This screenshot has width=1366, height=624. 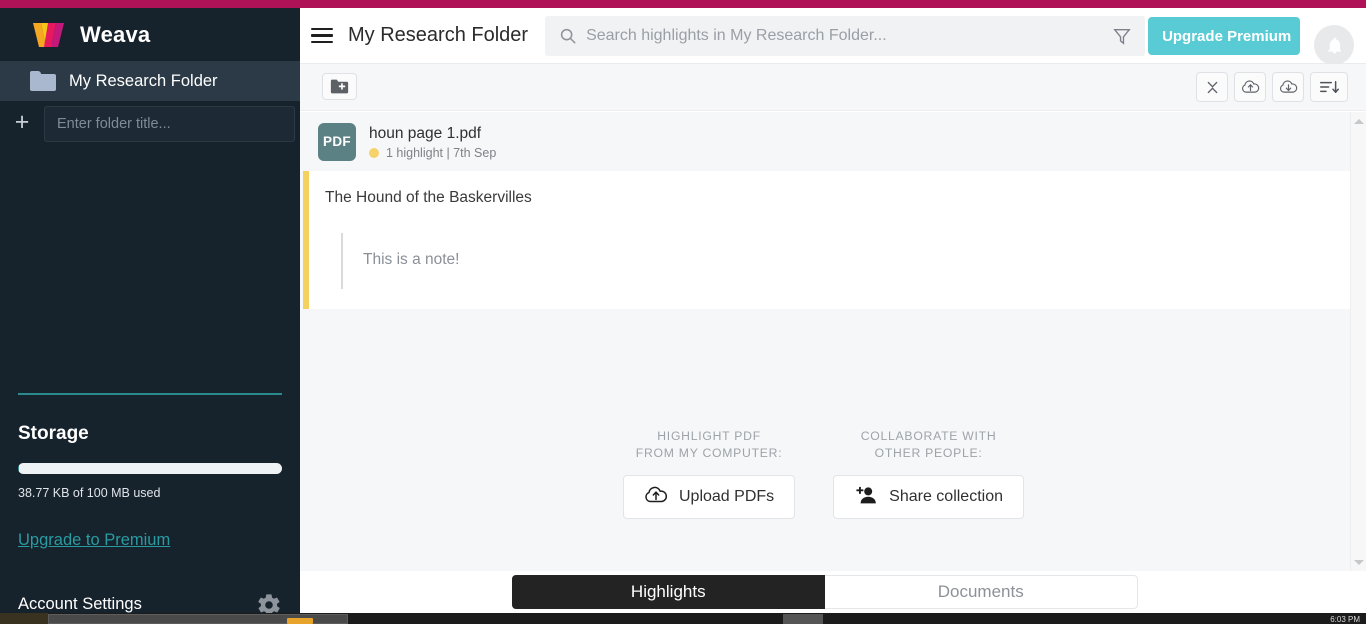 I want to click on new-folder-row: +, so click(x=150, y=124).